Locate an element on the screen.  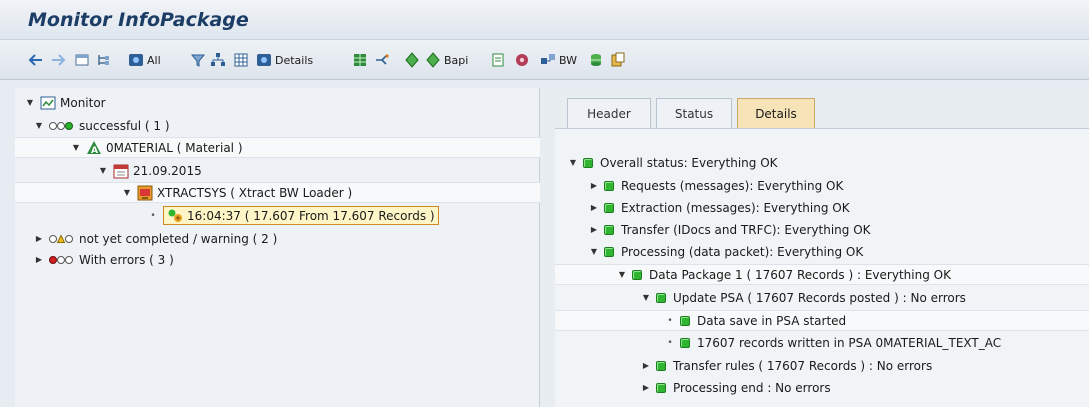
all-button: All is located at coordinates (144, 60).